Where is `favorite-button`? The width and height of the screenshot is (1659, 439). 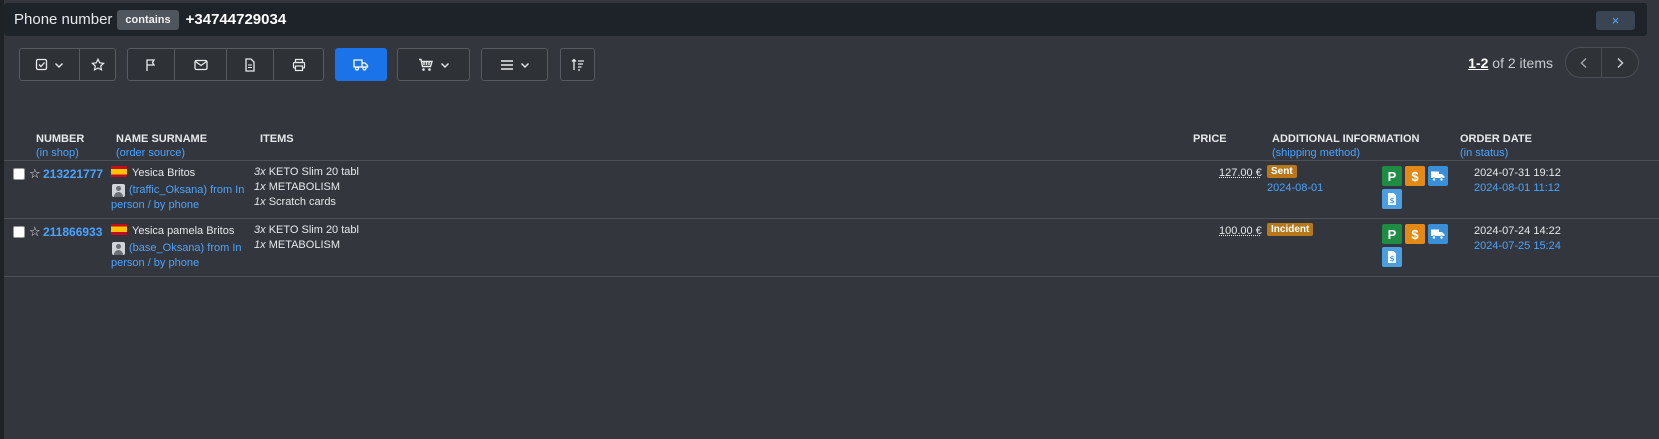
favorite-button is located at coordinates (98, 64).